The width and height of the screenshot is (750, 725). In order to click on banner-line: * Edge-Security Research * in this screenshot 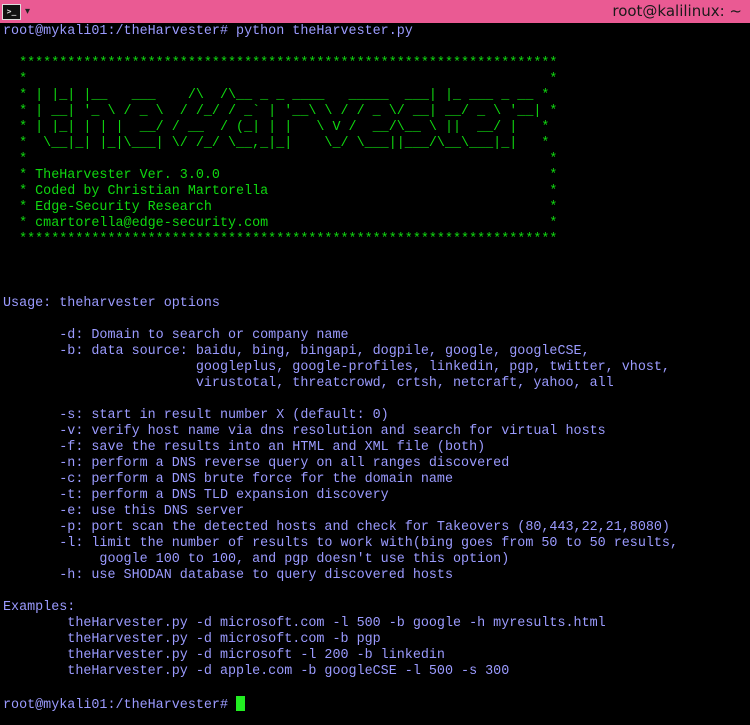, I will do `click(280, 207)`.